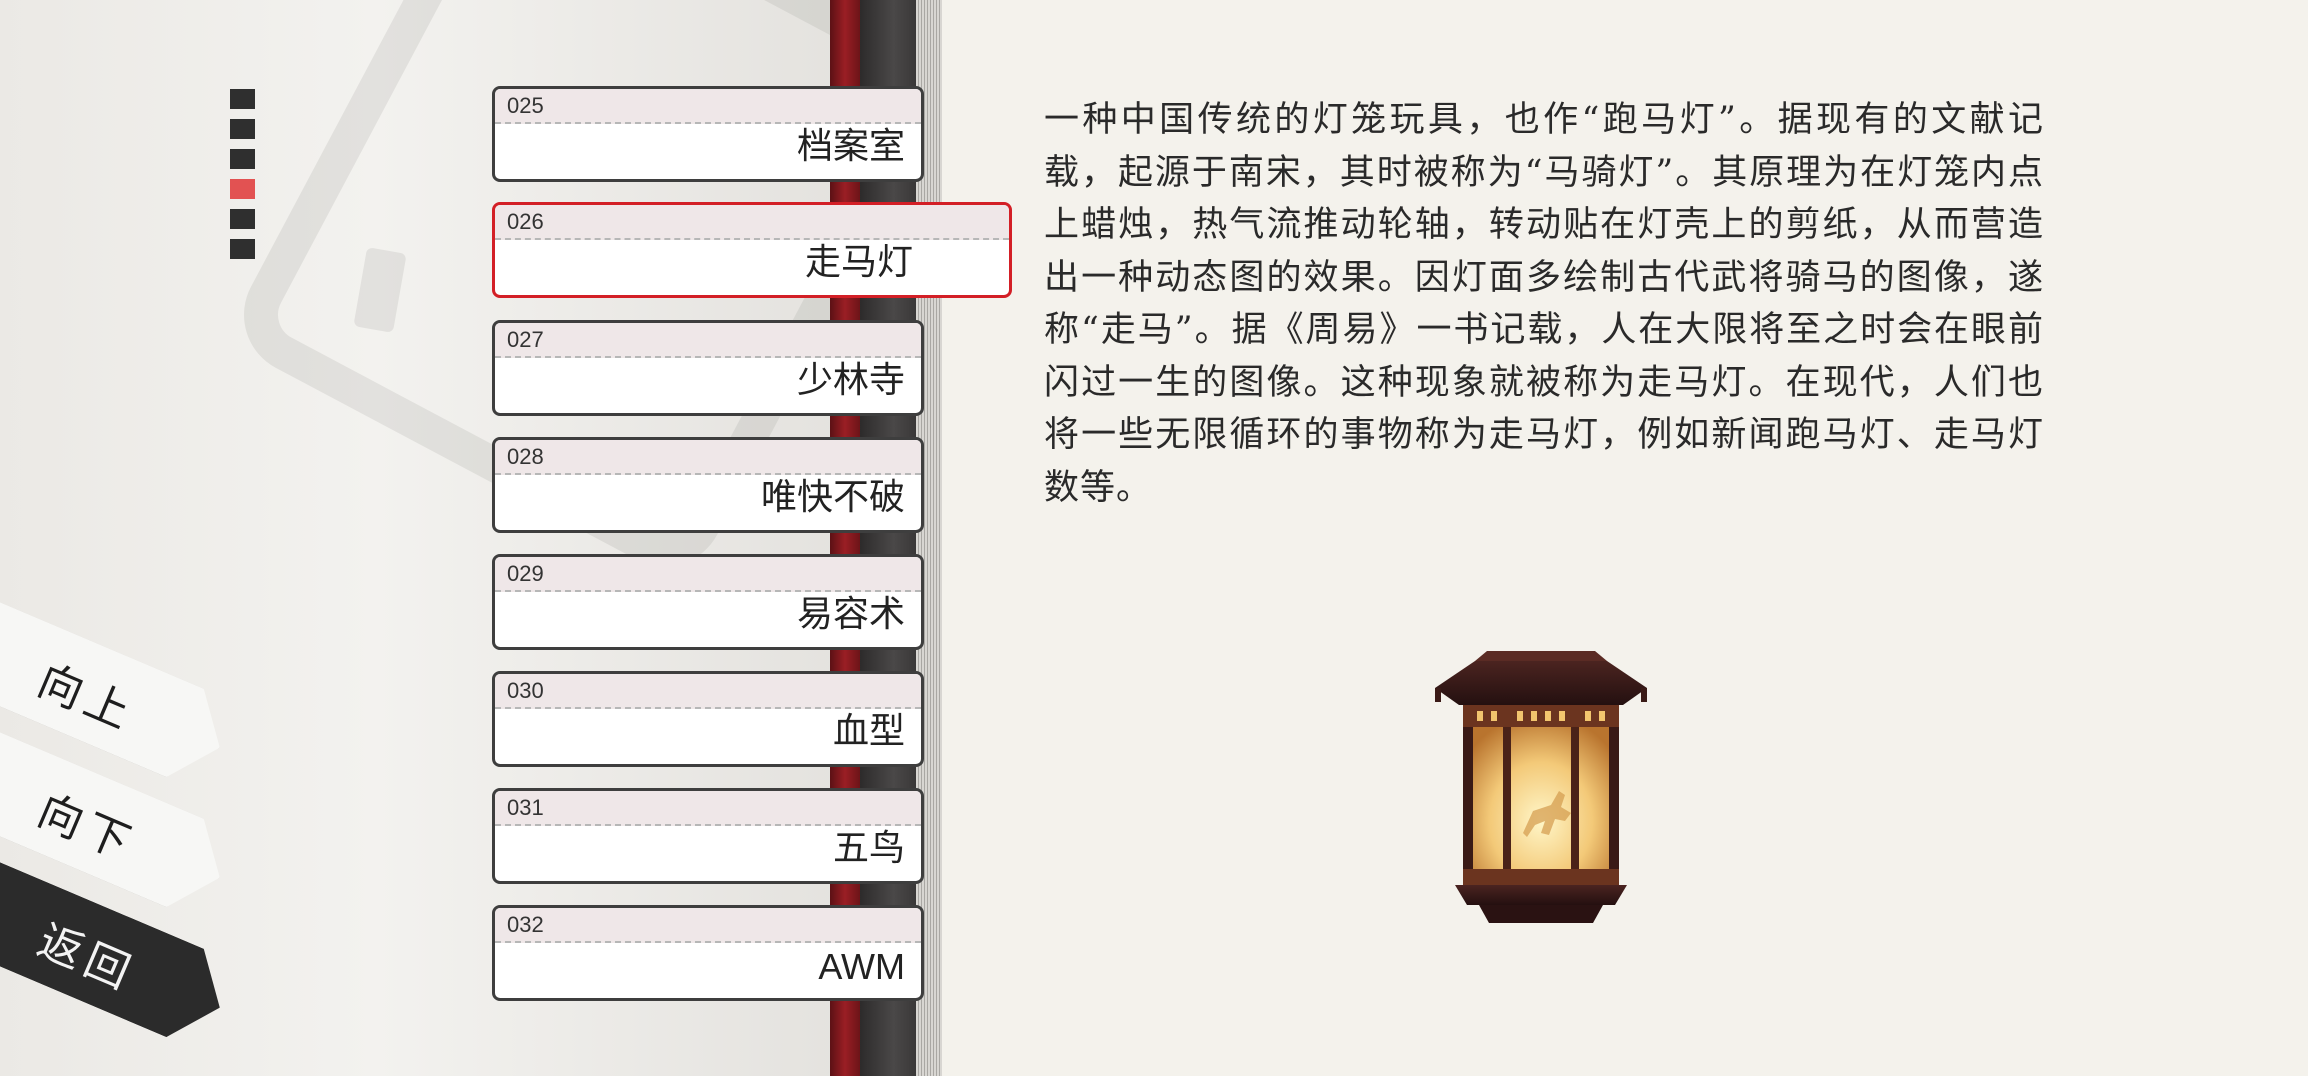  I want to click on entry-number: 030, so click(525, 690).